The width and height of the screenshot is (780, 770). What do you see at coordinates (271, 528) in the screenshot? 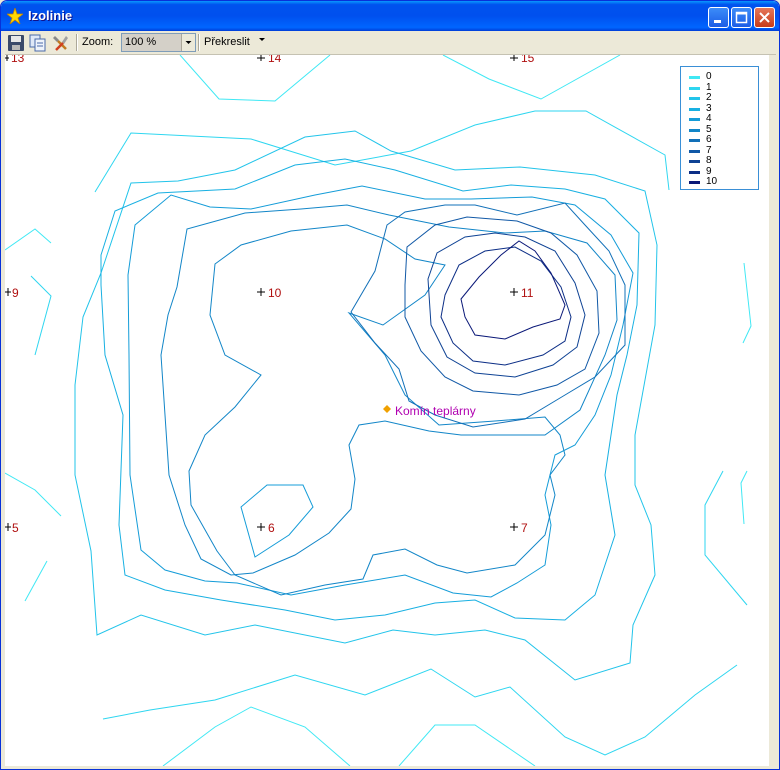
I see `point-label: 6` at bounding box center [271, 528].